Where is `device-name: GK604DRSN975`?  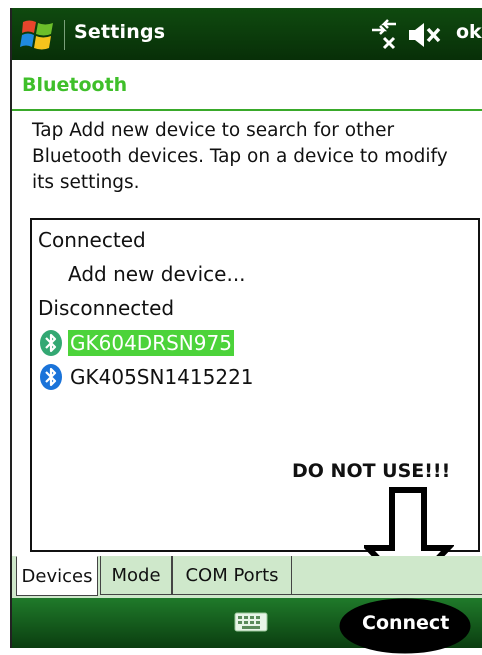
device-name: GK604DRSN975 is located at coordinates (151, 343).